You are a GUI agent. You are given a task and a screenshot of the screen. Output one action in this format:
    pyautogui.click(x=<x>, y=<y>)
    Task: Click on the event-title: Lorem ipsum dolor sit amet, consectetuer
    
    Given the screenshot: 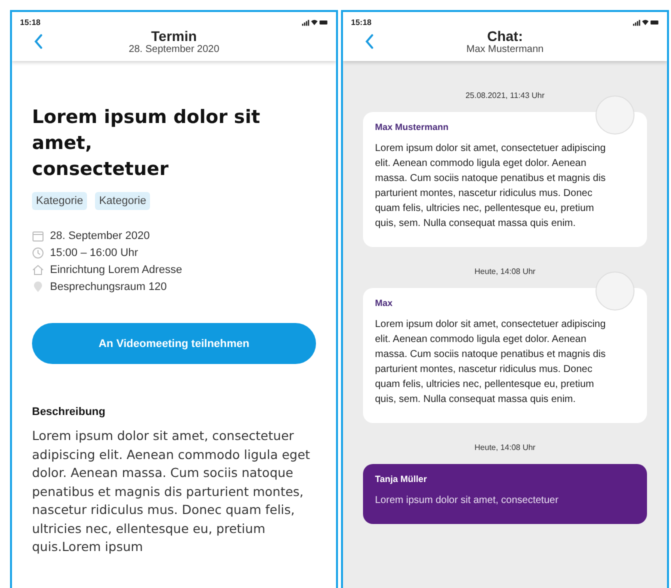 What is the action you would take?
    pyautogui.click(x=147, y=144)
    